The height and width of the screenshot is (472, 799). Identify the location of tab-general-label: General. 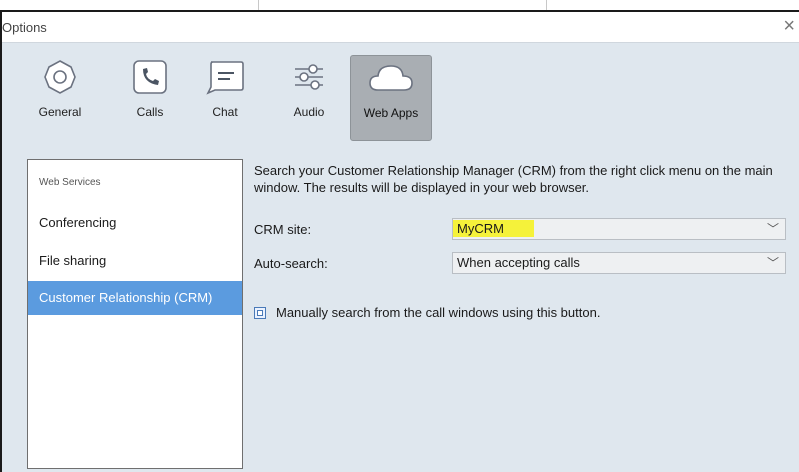
(60, 112).